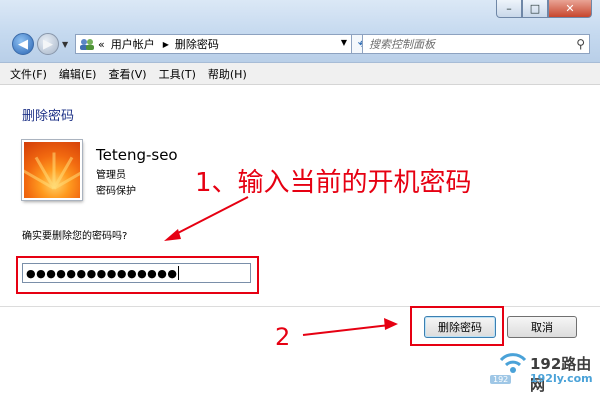 This screenshot has height=403, width=600. I want to click on step1-arrowhead, so click(172, 235).